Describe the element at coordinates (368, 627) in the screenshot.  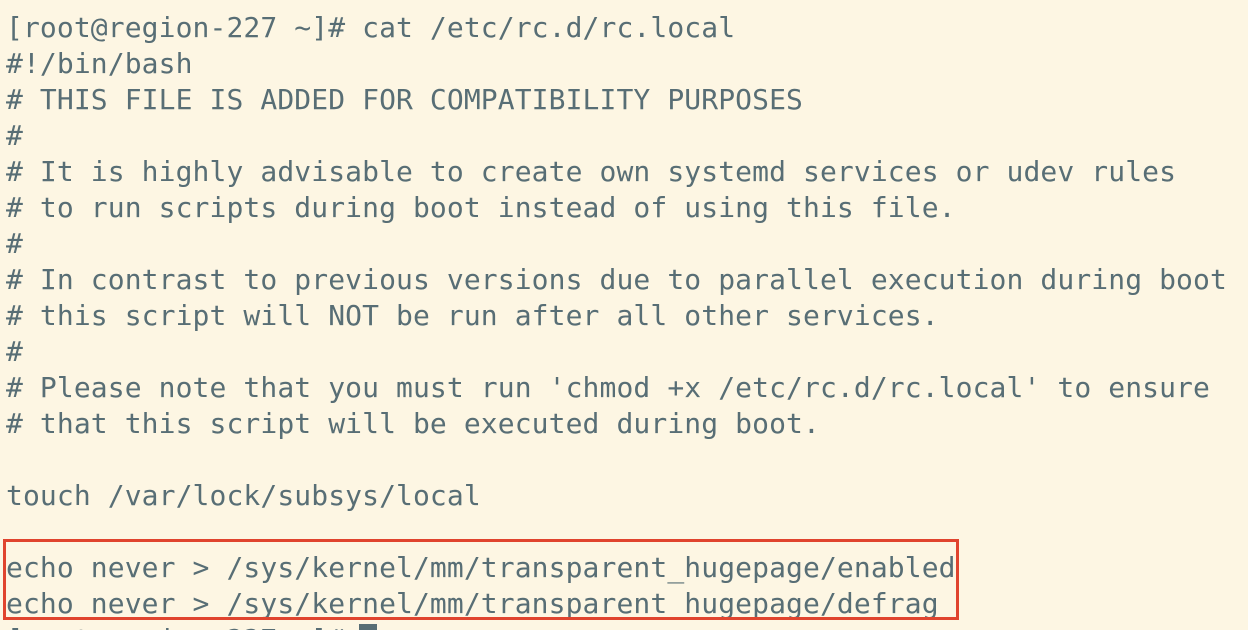
I see `terminal-cursor` at that location.